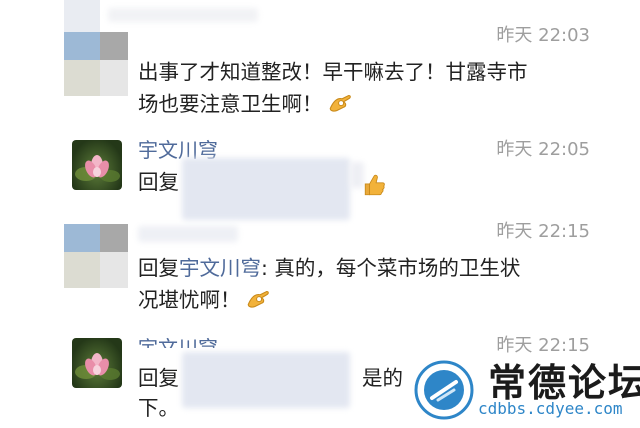 The image size is (640, 428). Describe the element at coordinates (178, 342) in the screenshot. I see `username: 宇文川穹` at that location.